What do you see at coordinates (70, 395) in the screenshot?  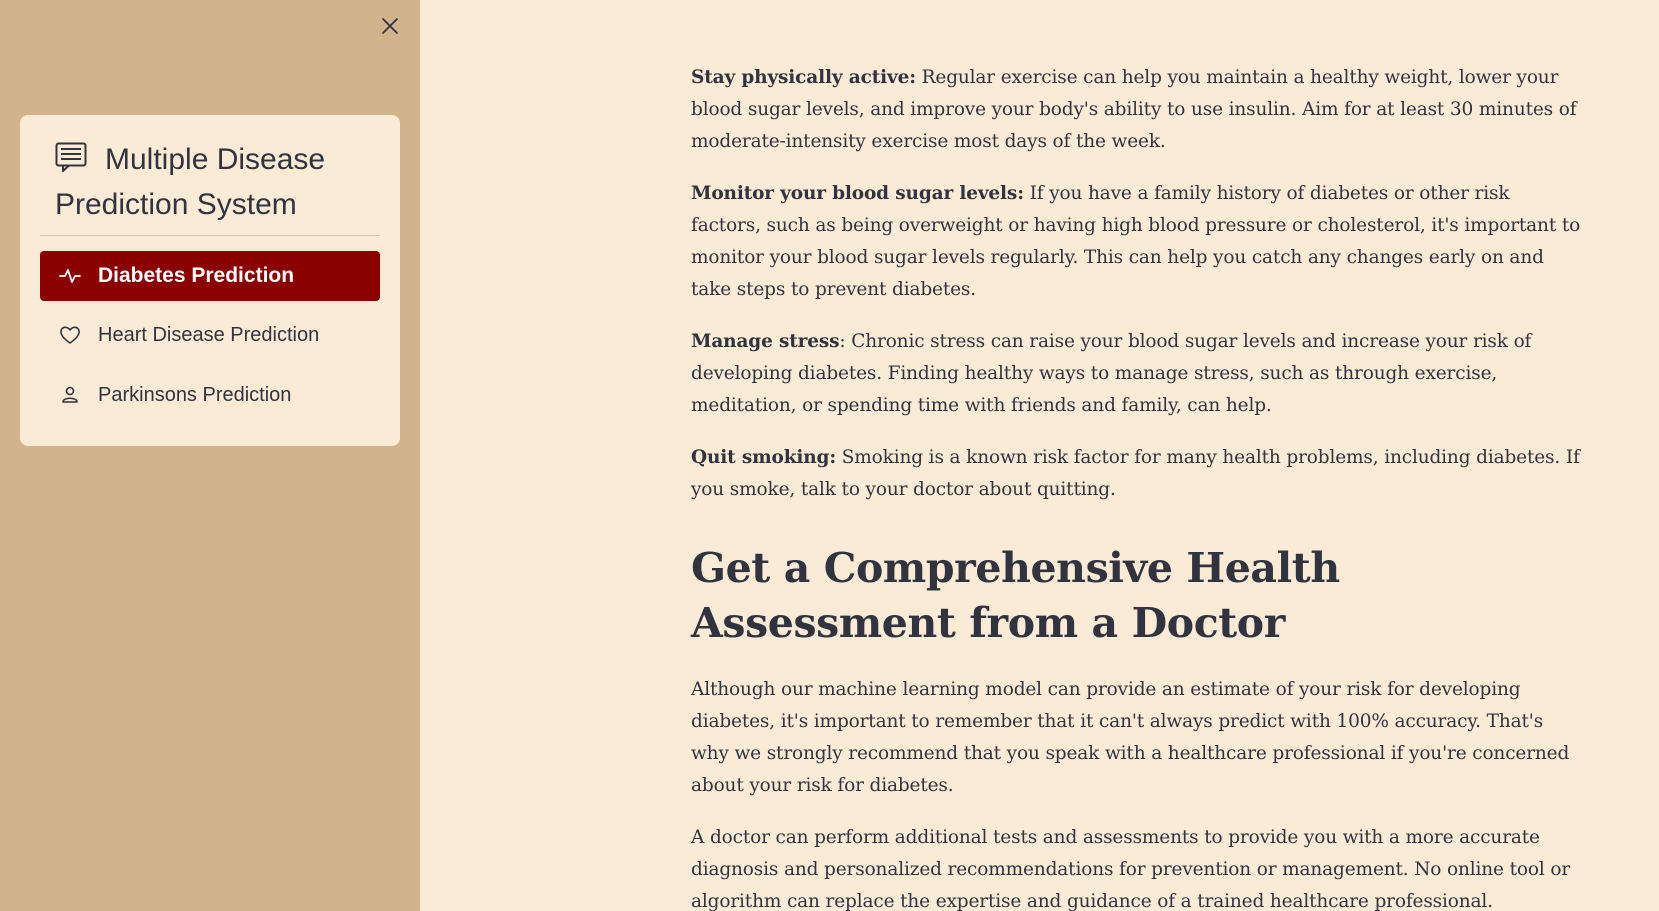 I see `person-icon` at bounding box center [70, 395].